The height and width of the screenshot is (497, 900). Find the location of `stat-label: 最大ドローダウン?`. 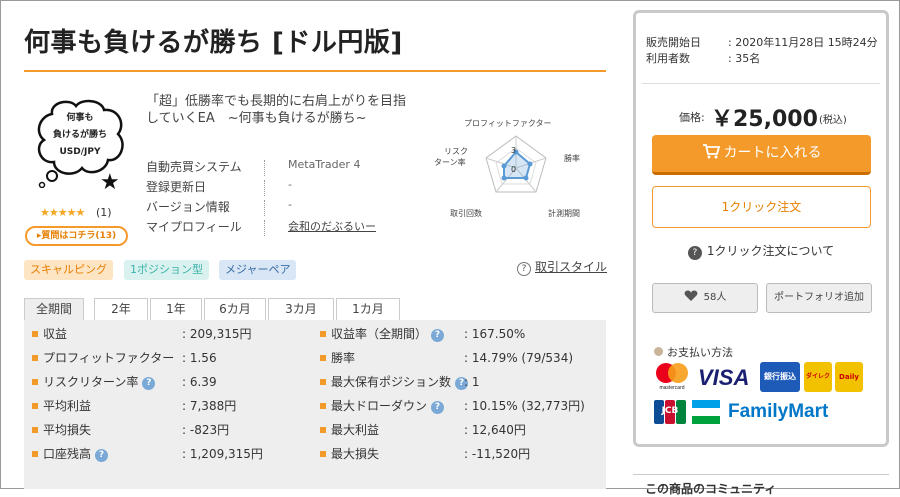

stat-label: 最大ドローダウン? is located at coordinates (382, 406).